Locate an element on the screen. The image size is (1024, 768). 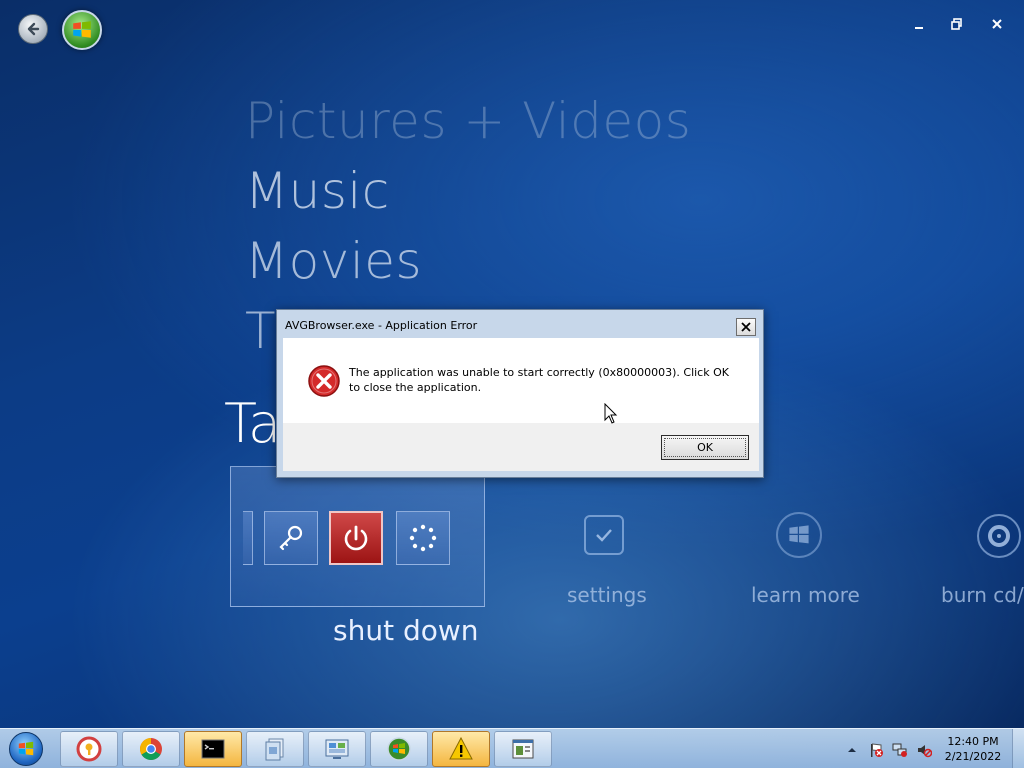
action-center-tray is located at coordinates (876, 750).